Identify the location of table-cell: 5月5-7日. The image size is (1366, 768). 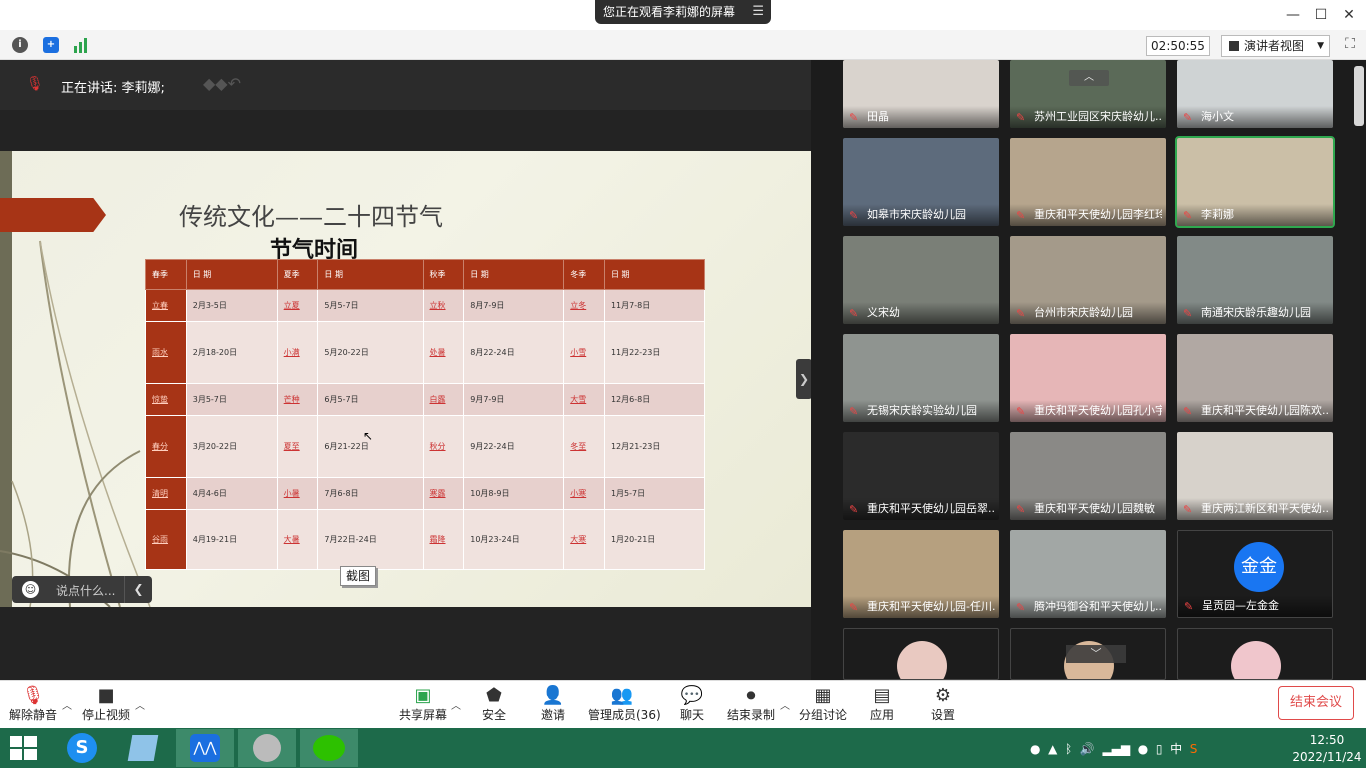
(370, 305).